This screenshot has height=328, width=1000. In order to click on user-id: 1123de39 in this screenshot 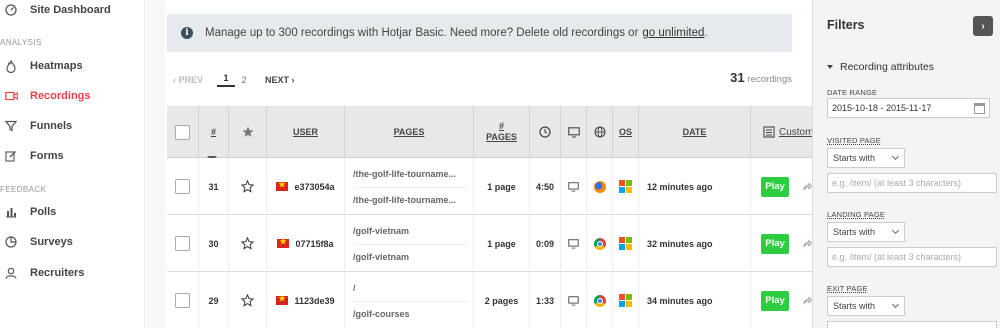, I will do `click(314, 300)`.